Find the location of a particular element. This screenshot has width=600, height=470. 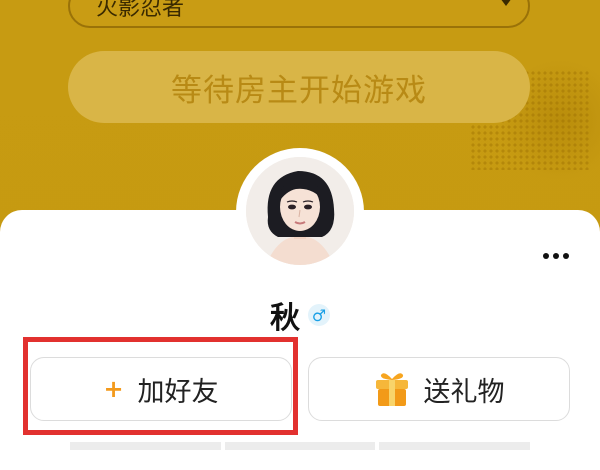

nickname: 秋 is located at coordinates (285, 318).